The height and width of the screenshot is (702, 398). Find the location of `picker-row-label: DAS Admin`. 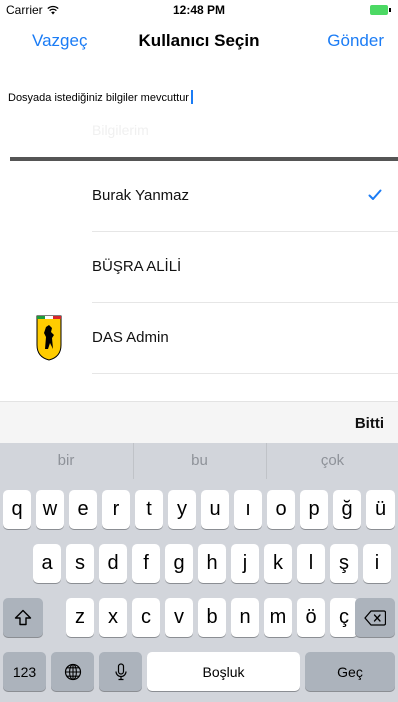

picker-row-label: DAS Admin is located at coordinates (130, 337).